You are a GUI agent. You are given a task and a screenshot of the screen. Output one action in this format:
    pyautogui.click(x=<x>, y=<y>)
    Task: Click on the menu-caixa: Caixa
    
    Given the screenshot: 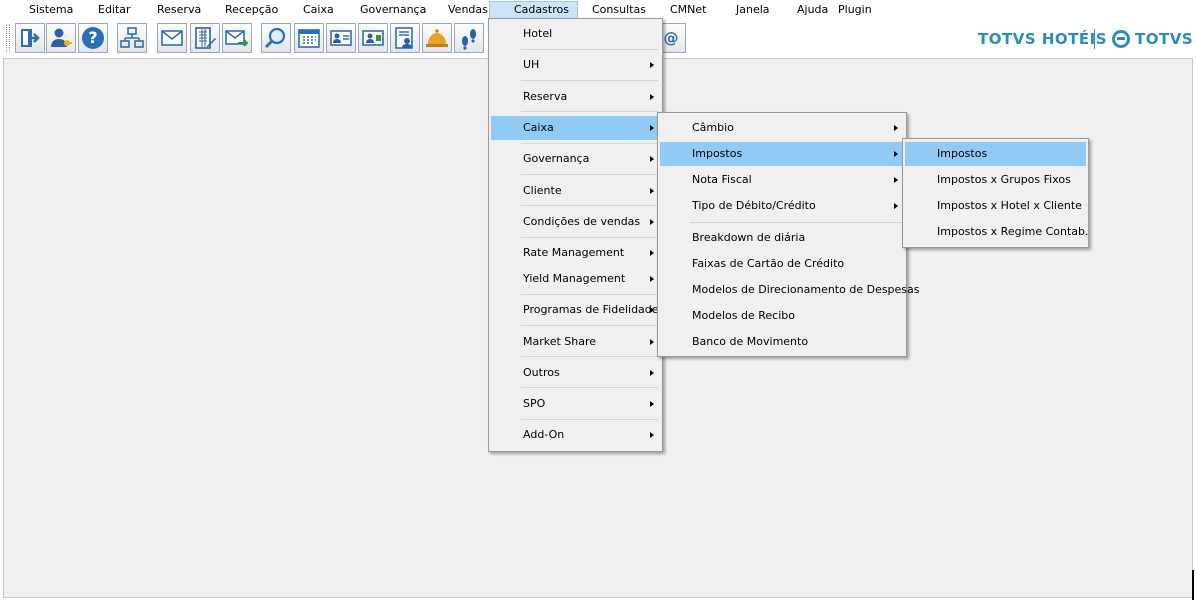 What is the action you would take?
    pyautogui.click(x=318, y=10)
    